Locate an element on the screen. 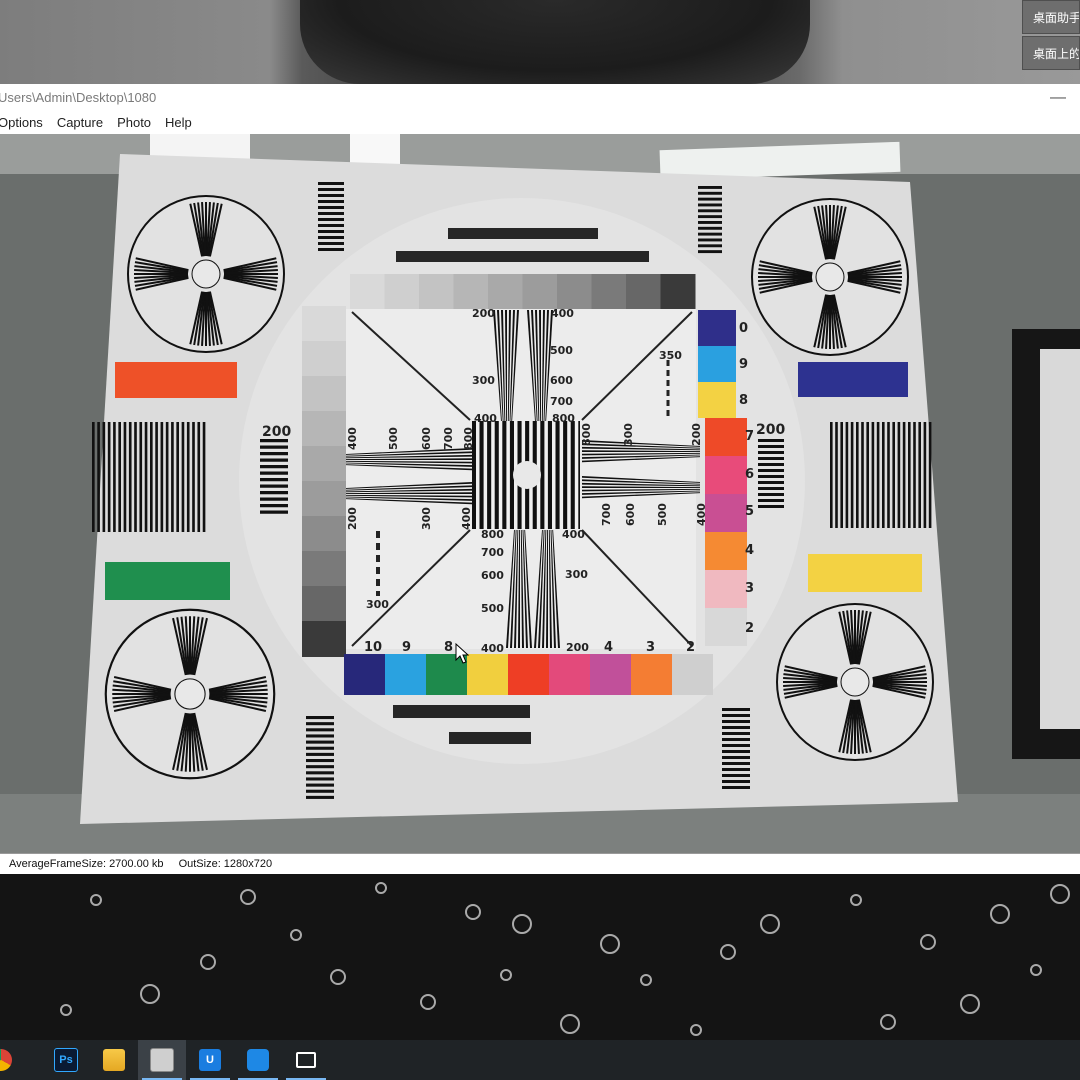 This screenshot has height=1080, width=1080. color-bar-right-bottom is located at coordinates (865, 573).